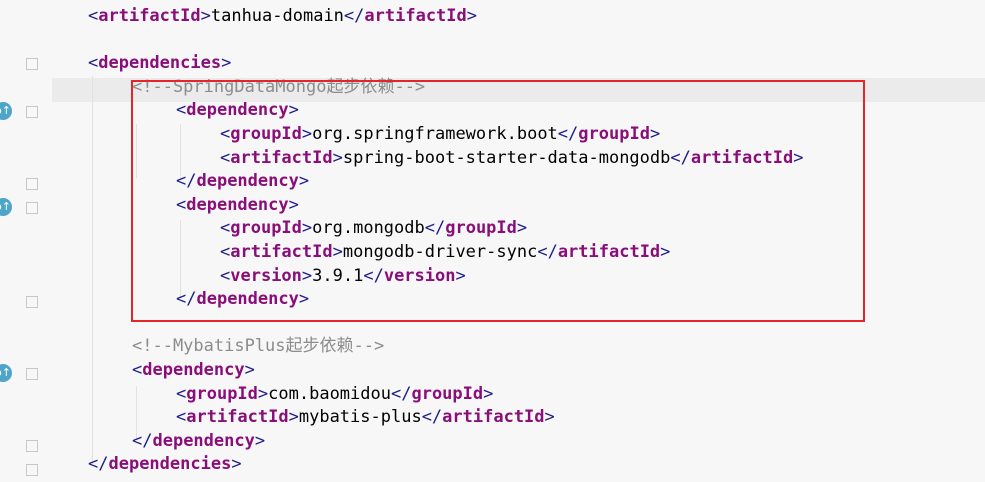 The image size is (985, 482). Describe the element at coordinates (343, 276) in the screenshot. I see `code-line: <version>3.9.1</version>` at that location.